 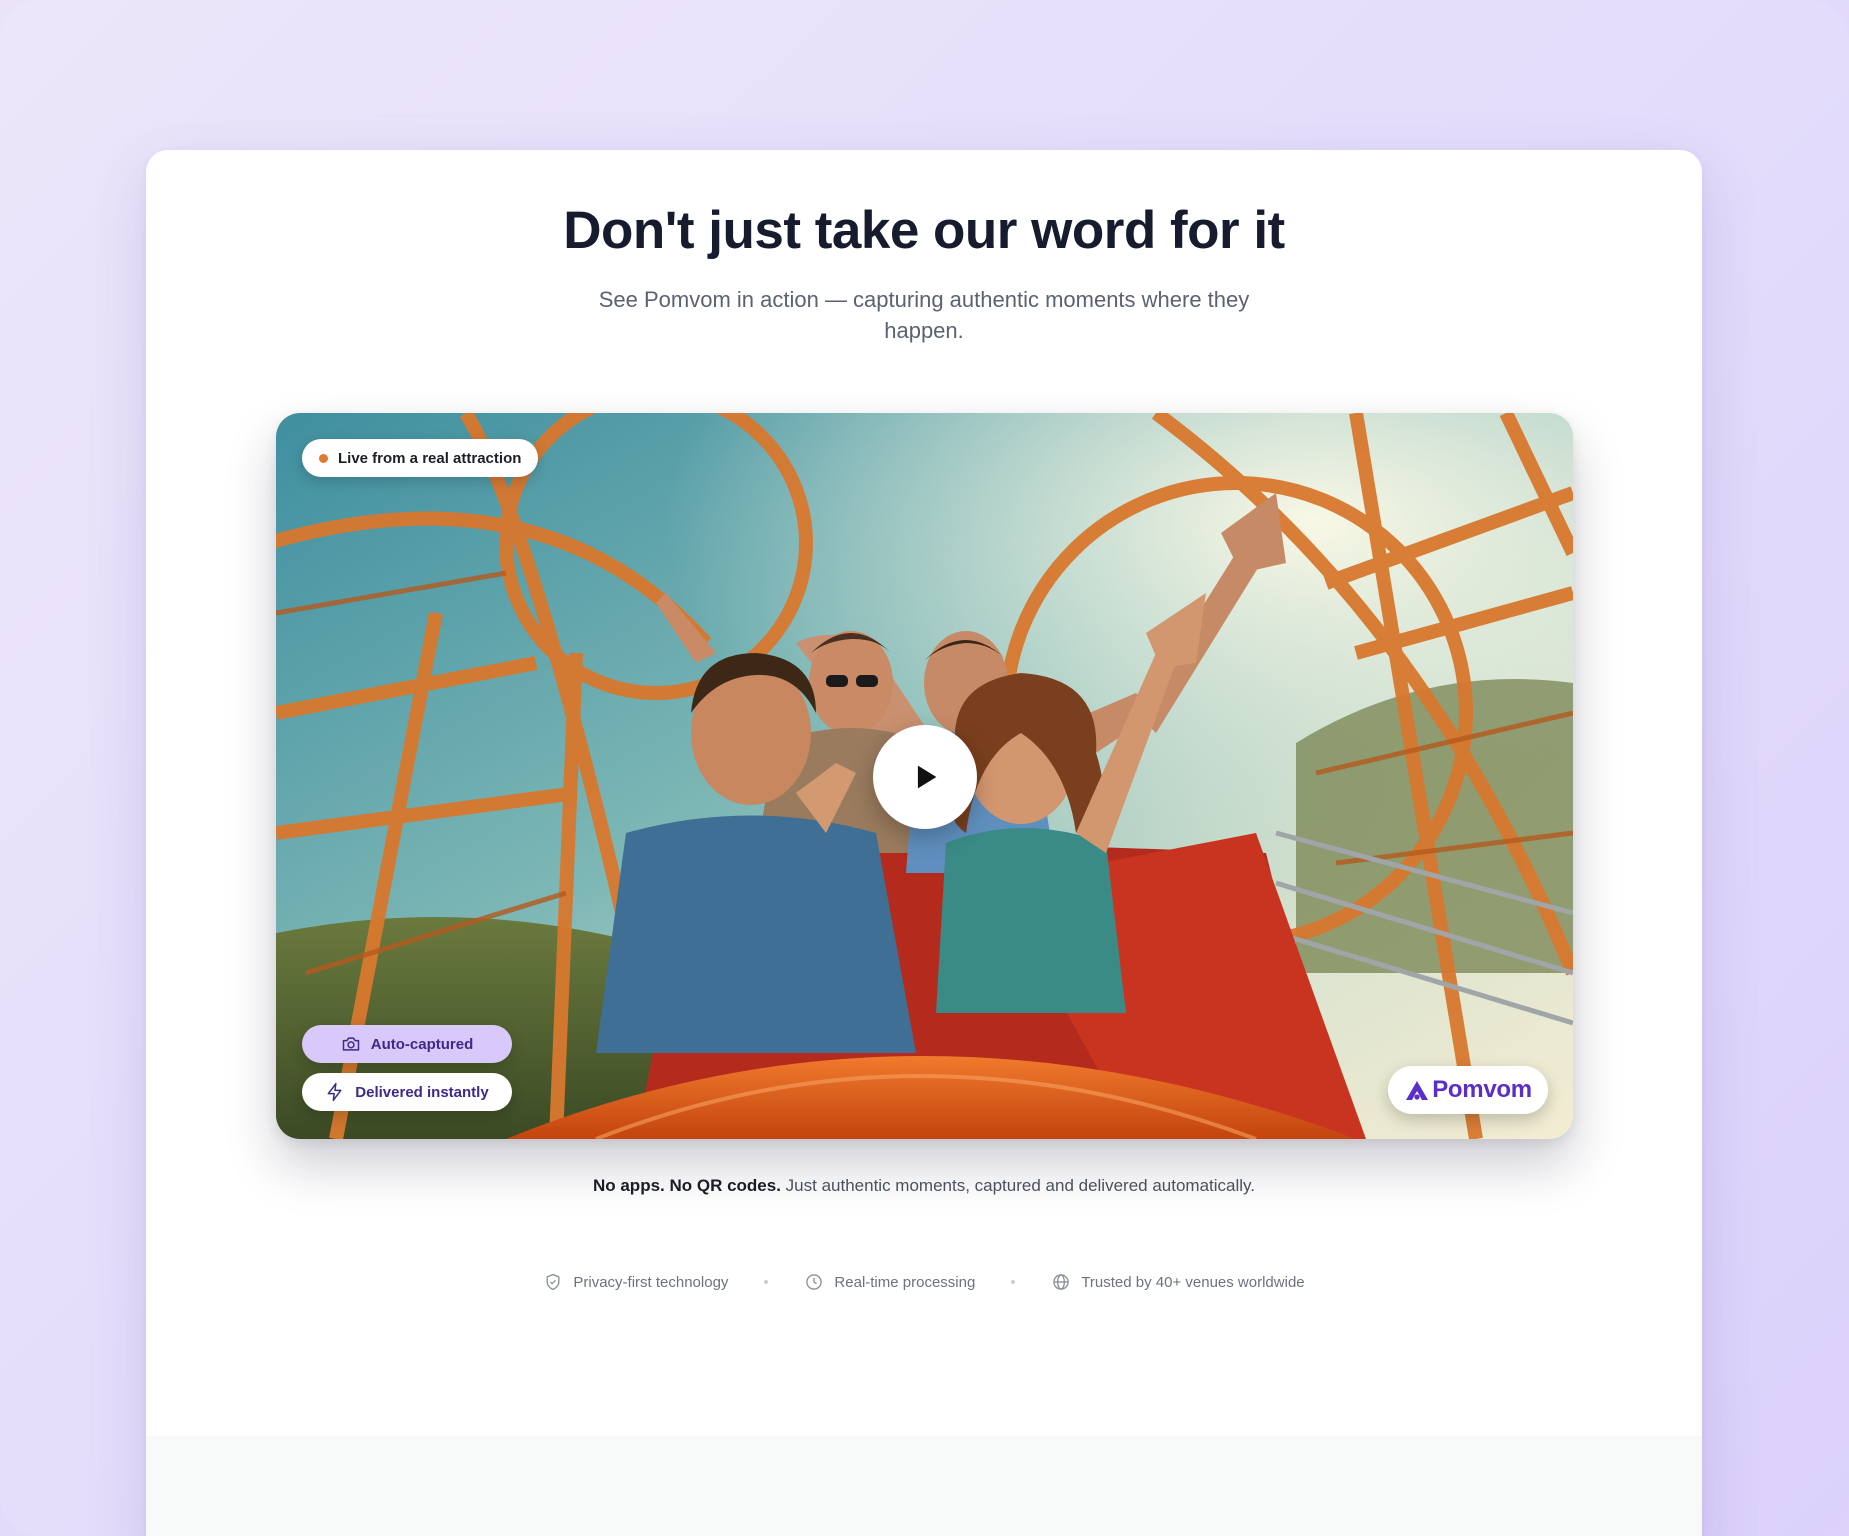 I want to click on live-badge-label: Live from a real attraction, so click(x=430, y=458).